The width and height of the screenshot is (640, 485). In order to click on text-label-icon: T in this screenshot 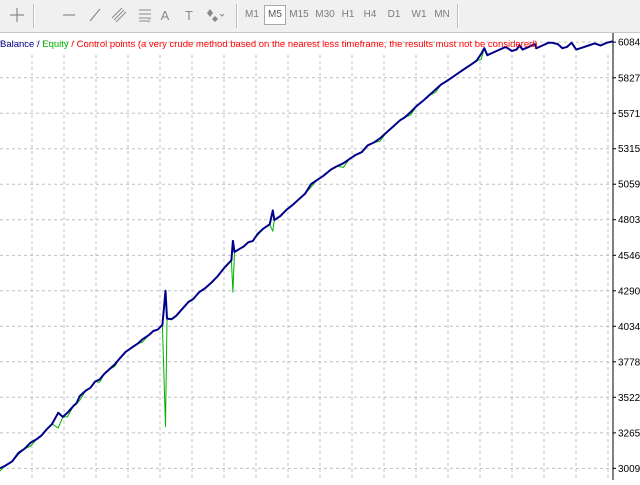, I will do `click(189, 15)`.